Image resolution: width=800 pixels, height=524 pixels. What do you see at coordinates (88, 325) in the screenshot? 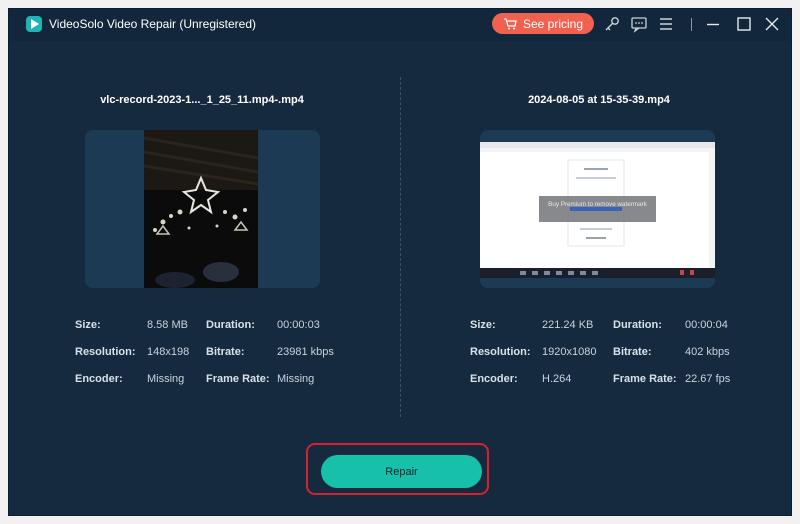
I see `left-size-label: Size:` at bounding box center [88, 325].